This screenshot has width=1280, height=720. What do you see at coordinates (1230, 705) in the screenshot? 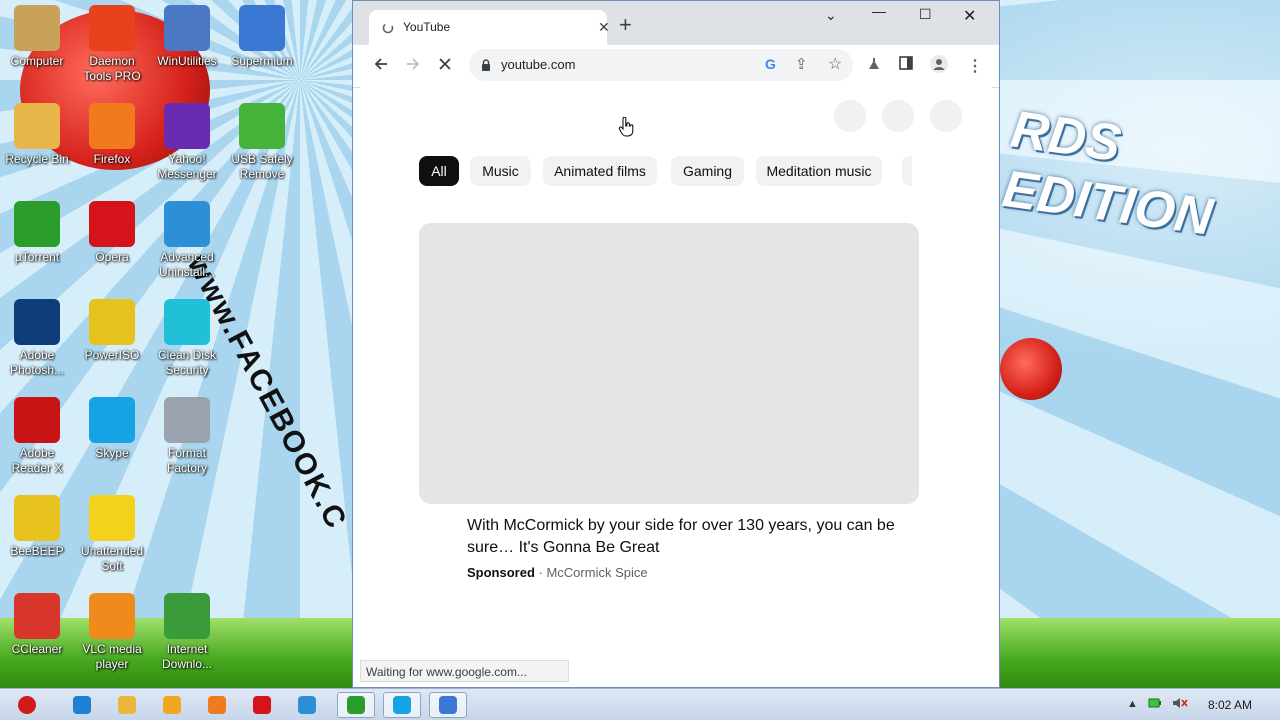
I see `clock: 8:02 AM` at bounding box center [1230, 705].